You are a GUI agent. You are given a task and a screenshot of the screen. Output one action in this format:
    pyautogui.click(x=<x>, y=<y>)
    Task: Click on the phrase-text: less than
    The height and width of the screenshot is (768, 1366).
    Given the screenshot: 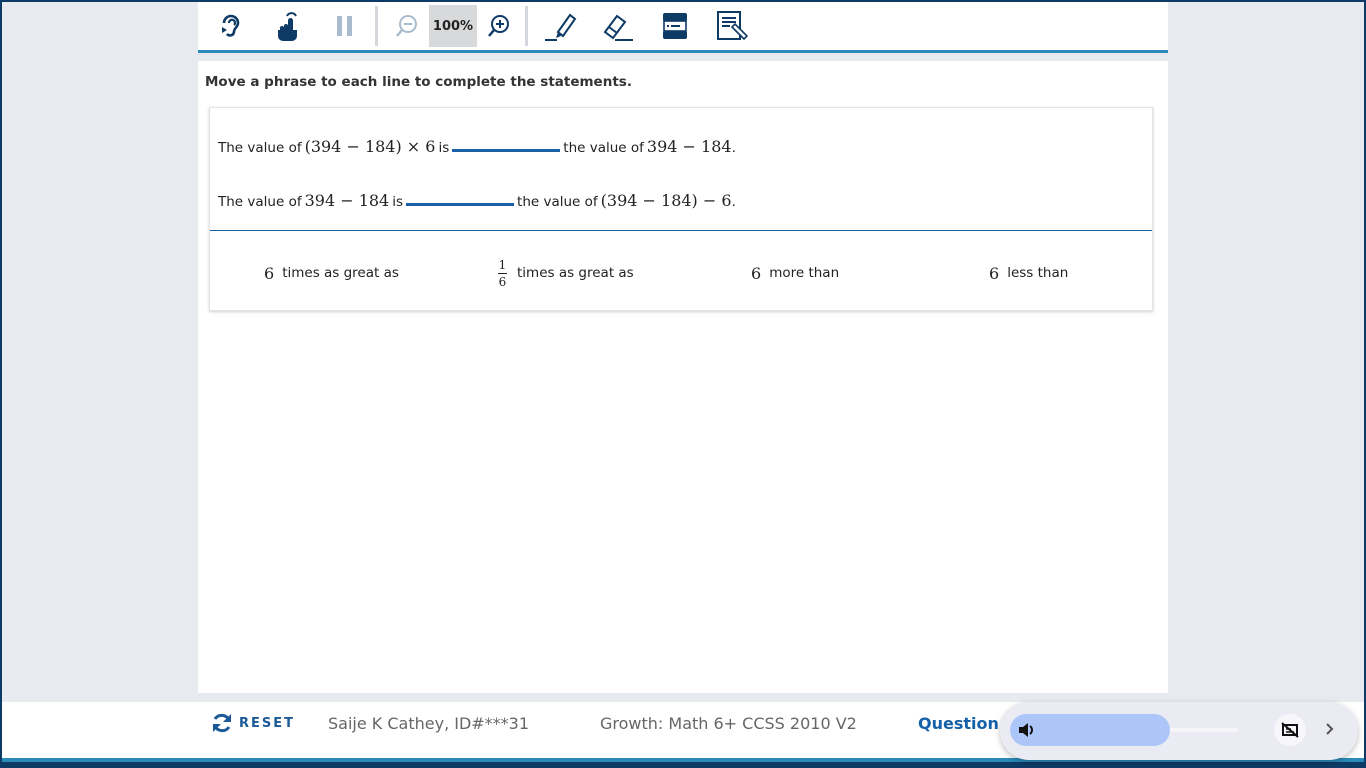 What is the action you would take?
    pyautogui.click(x=1038, y=273)
    